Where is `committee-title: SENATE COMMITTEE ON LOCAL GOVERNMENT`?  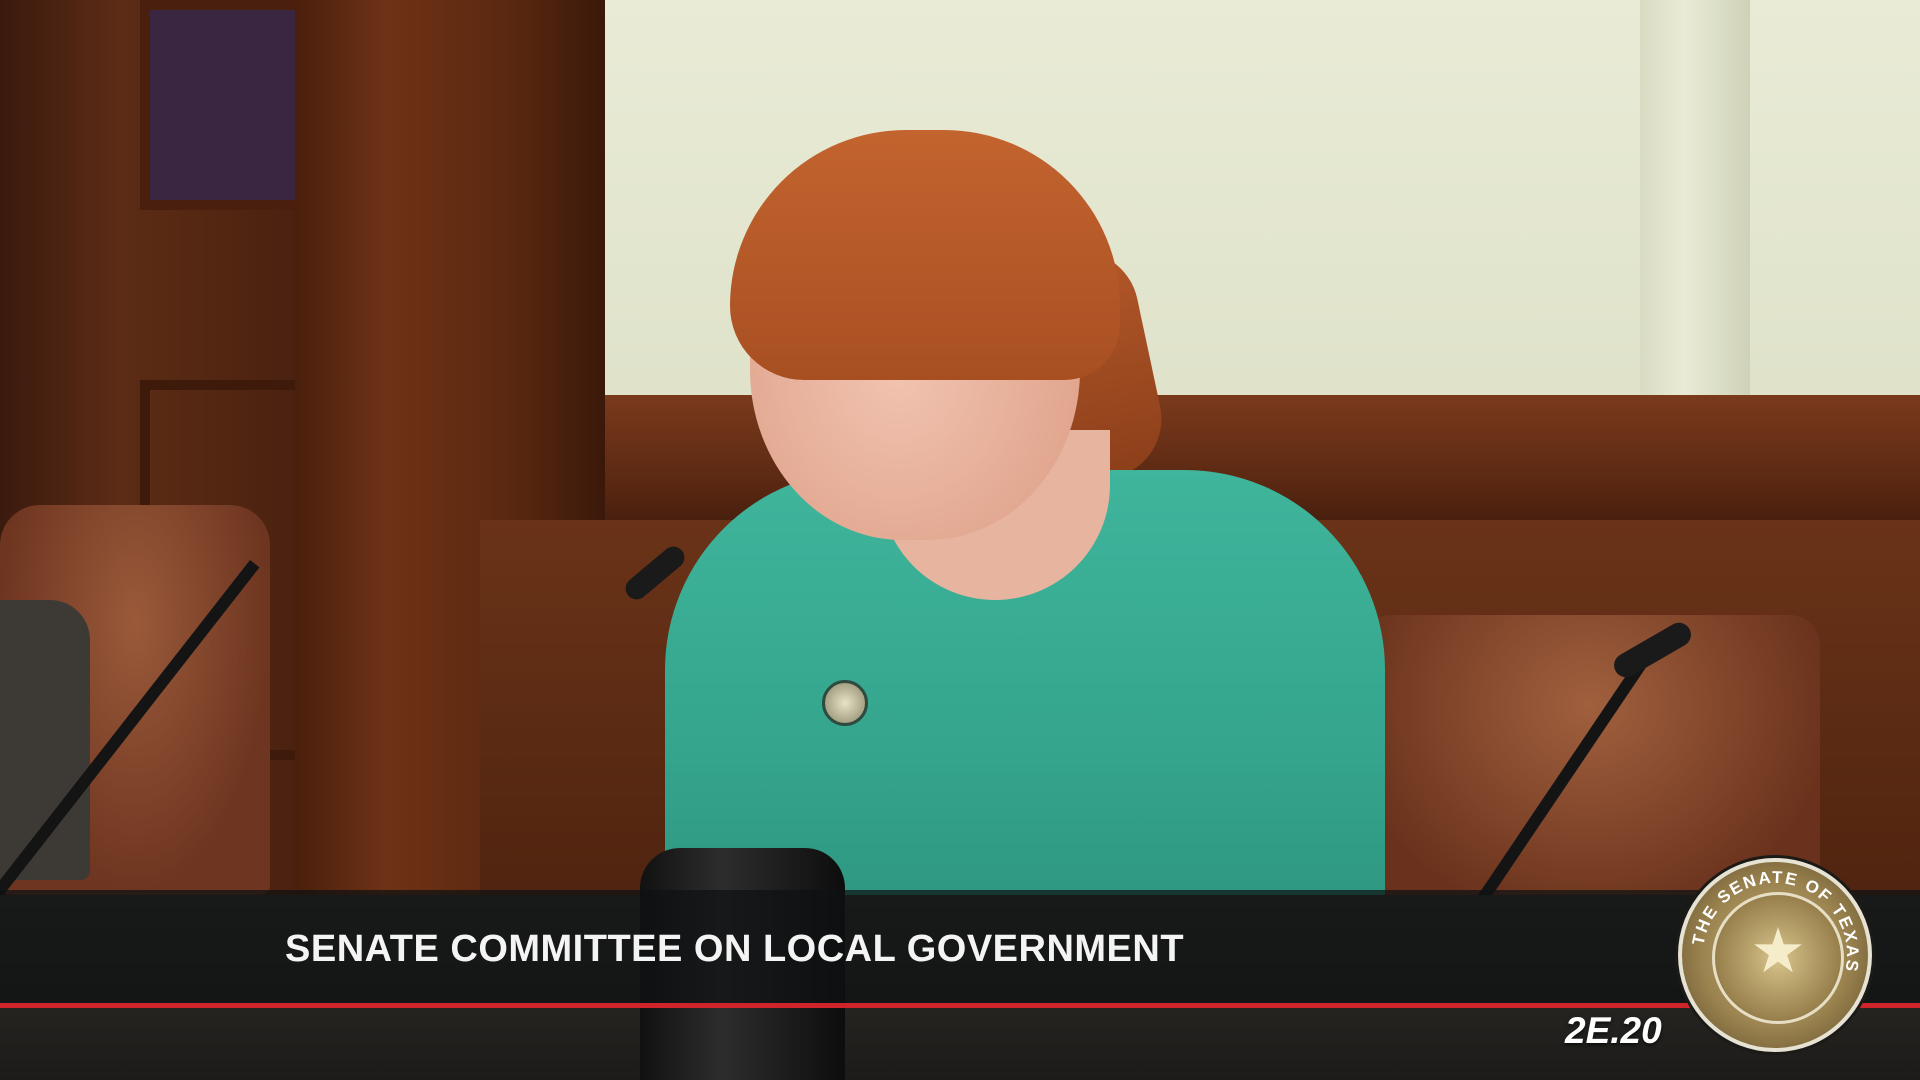
committee-title: SENATE COMMITTEE ON LOCAL GOVERNMENT is located at coordinates (735, 949).